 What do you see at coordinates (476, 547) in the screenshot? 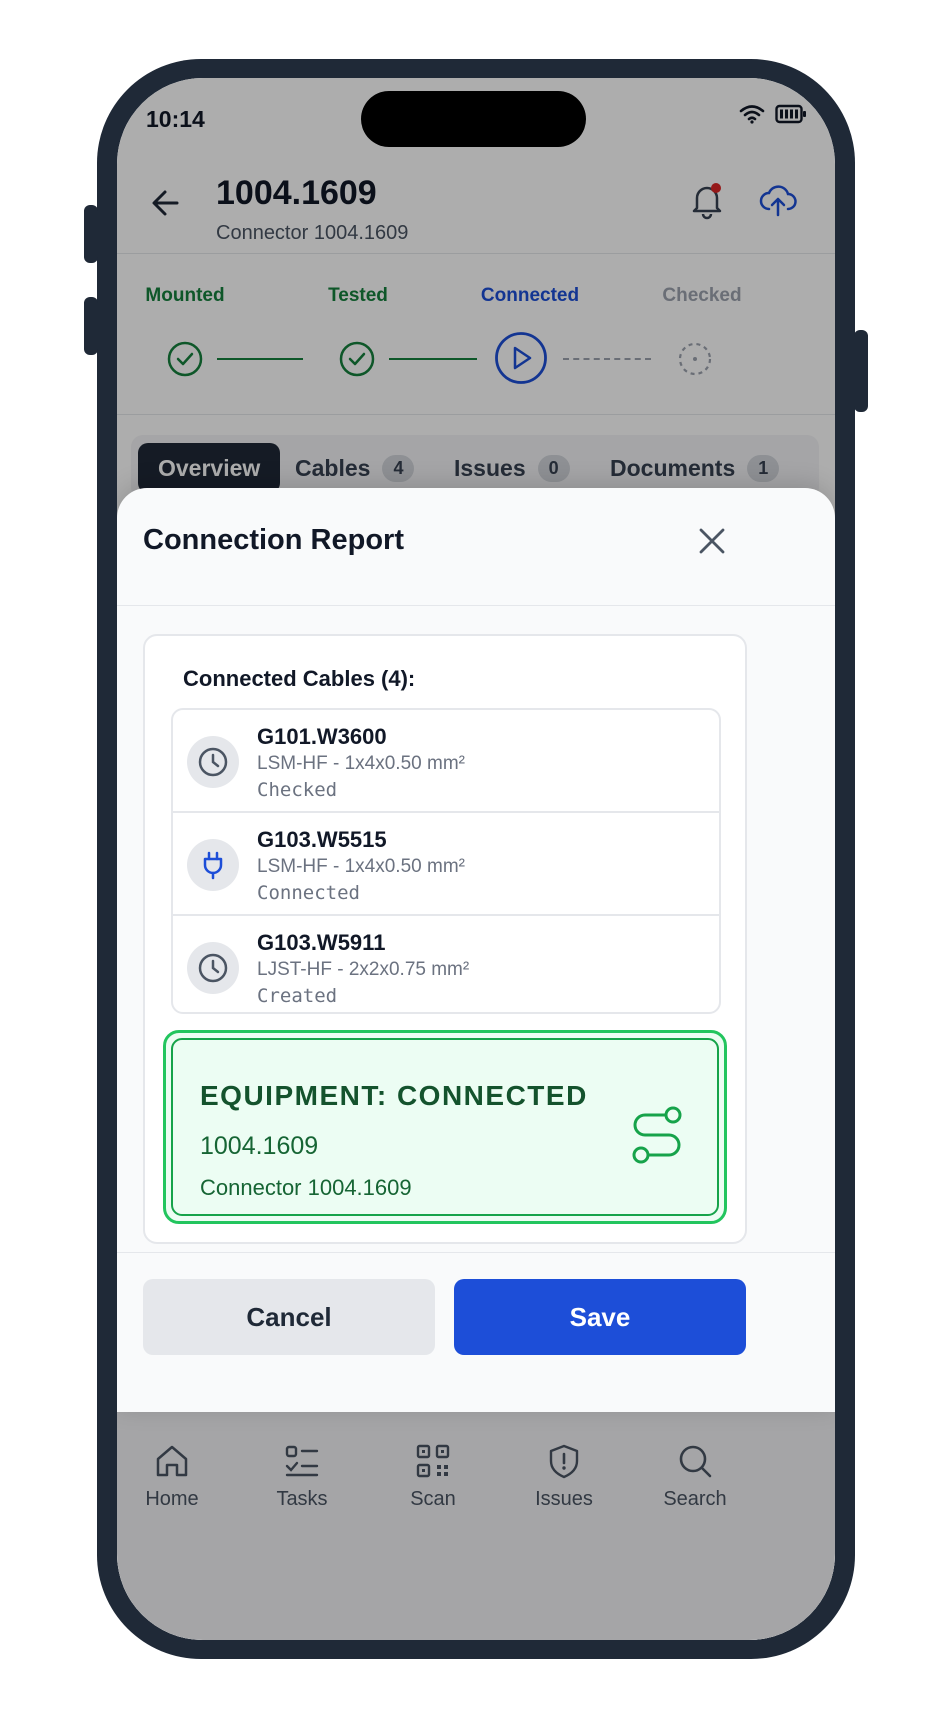
I see `modal-header: Connection Report` at bounding box center [476, 547].